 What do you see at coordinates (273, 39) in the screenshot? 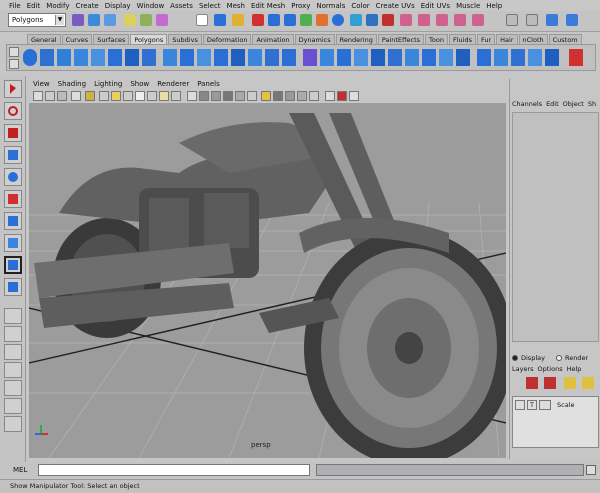
I see `shelf-tab-animation: Animation` at bounding box center [273, 39].